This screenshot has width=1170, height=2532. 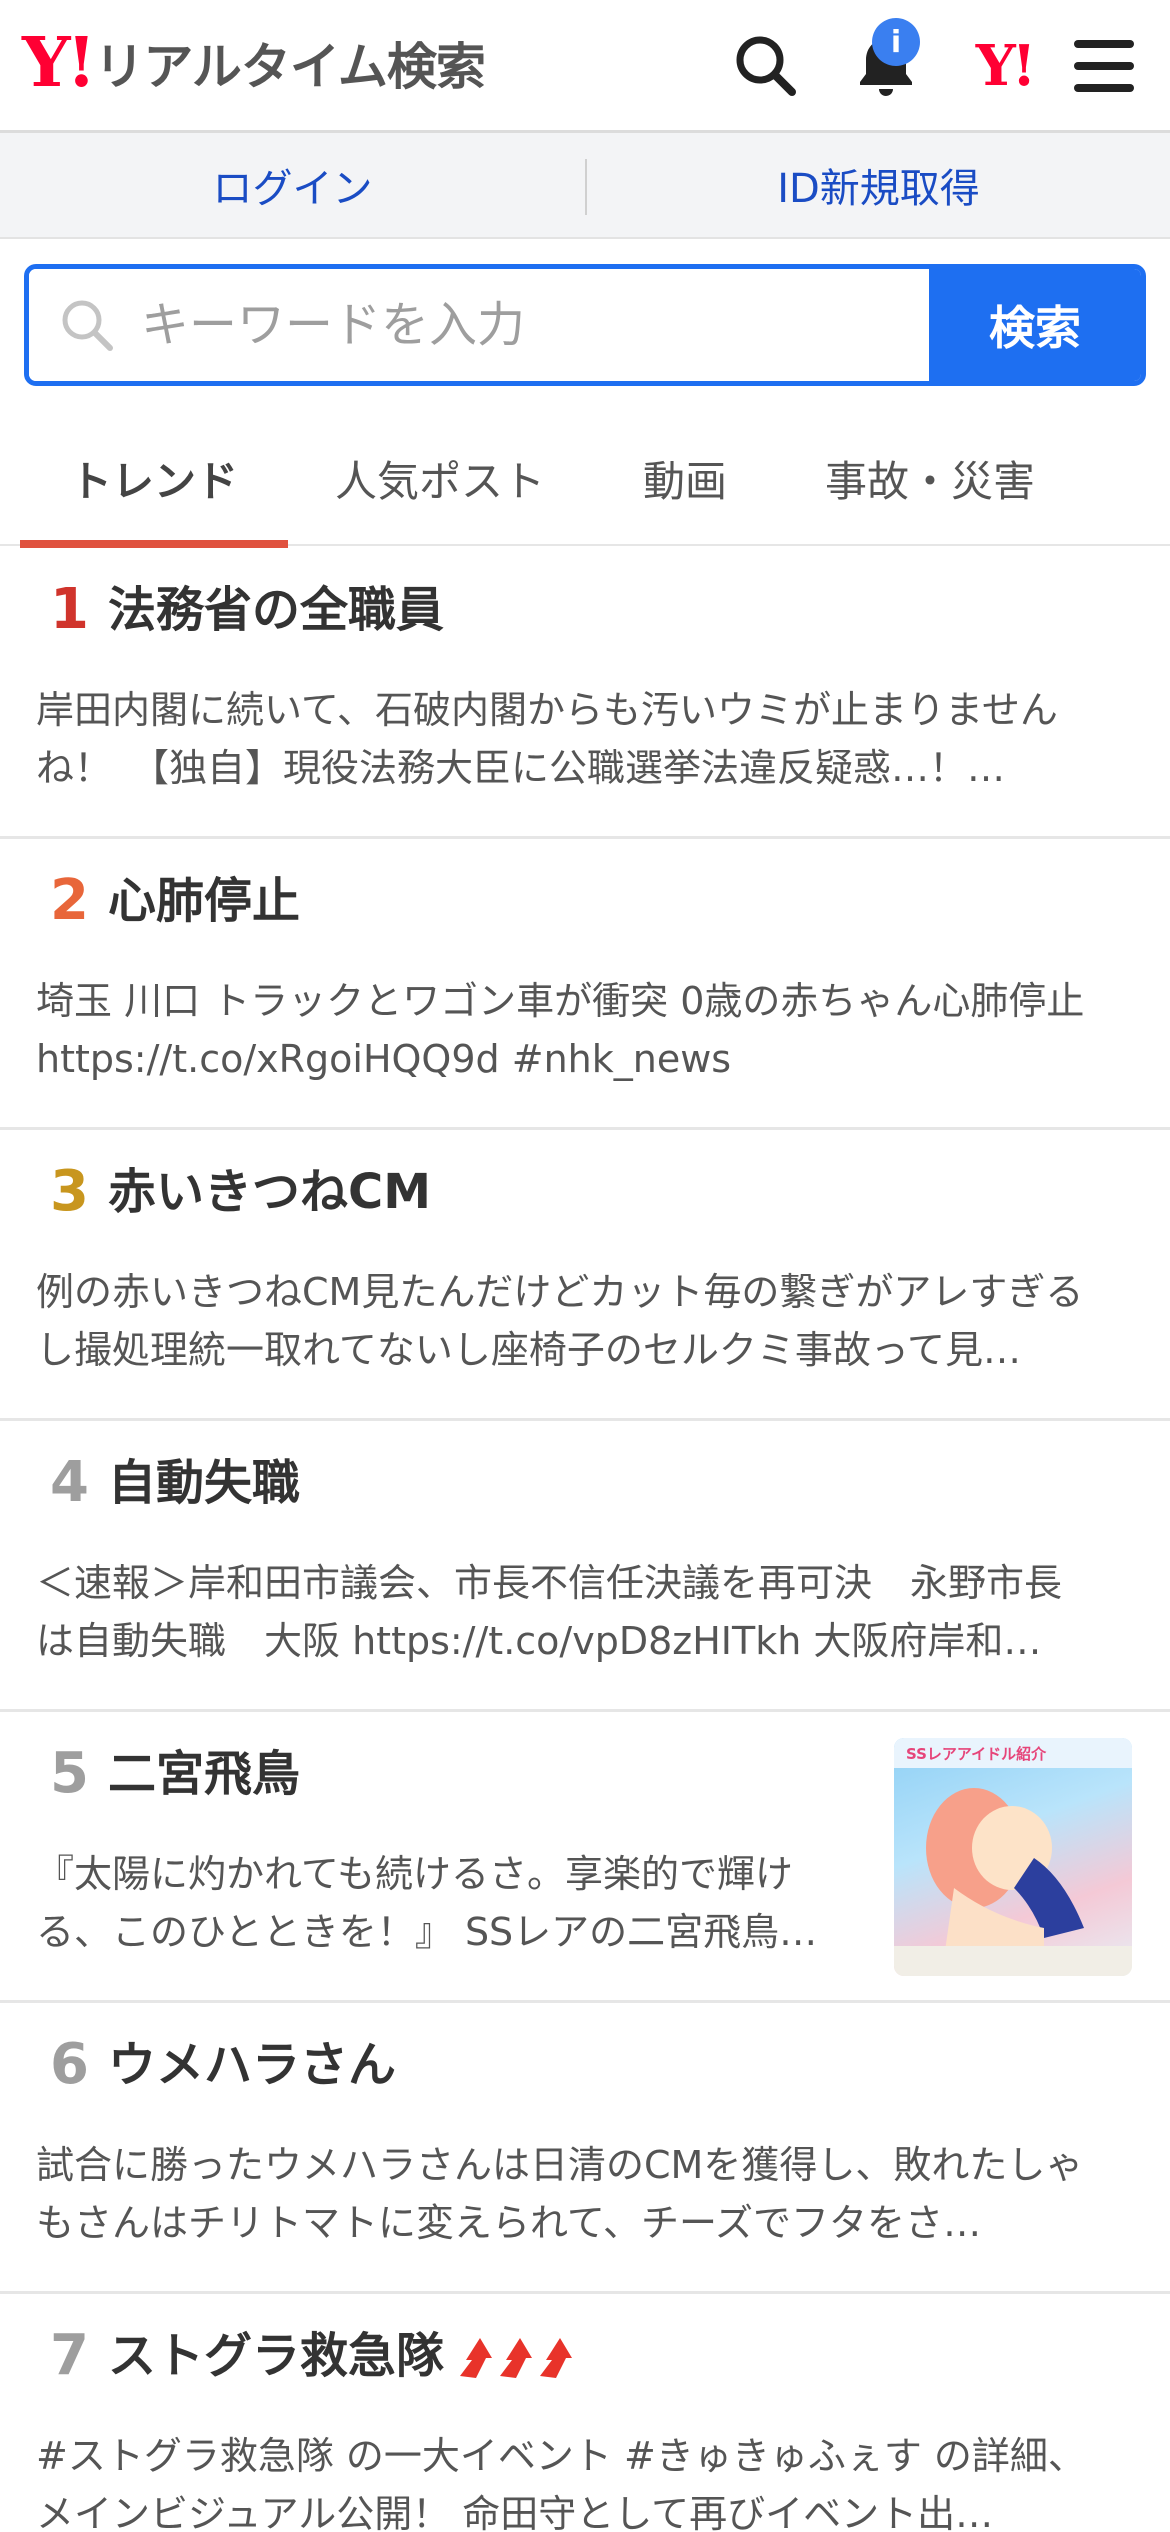 I want to click on search-button: 検索, so click(x=1035, y=325).